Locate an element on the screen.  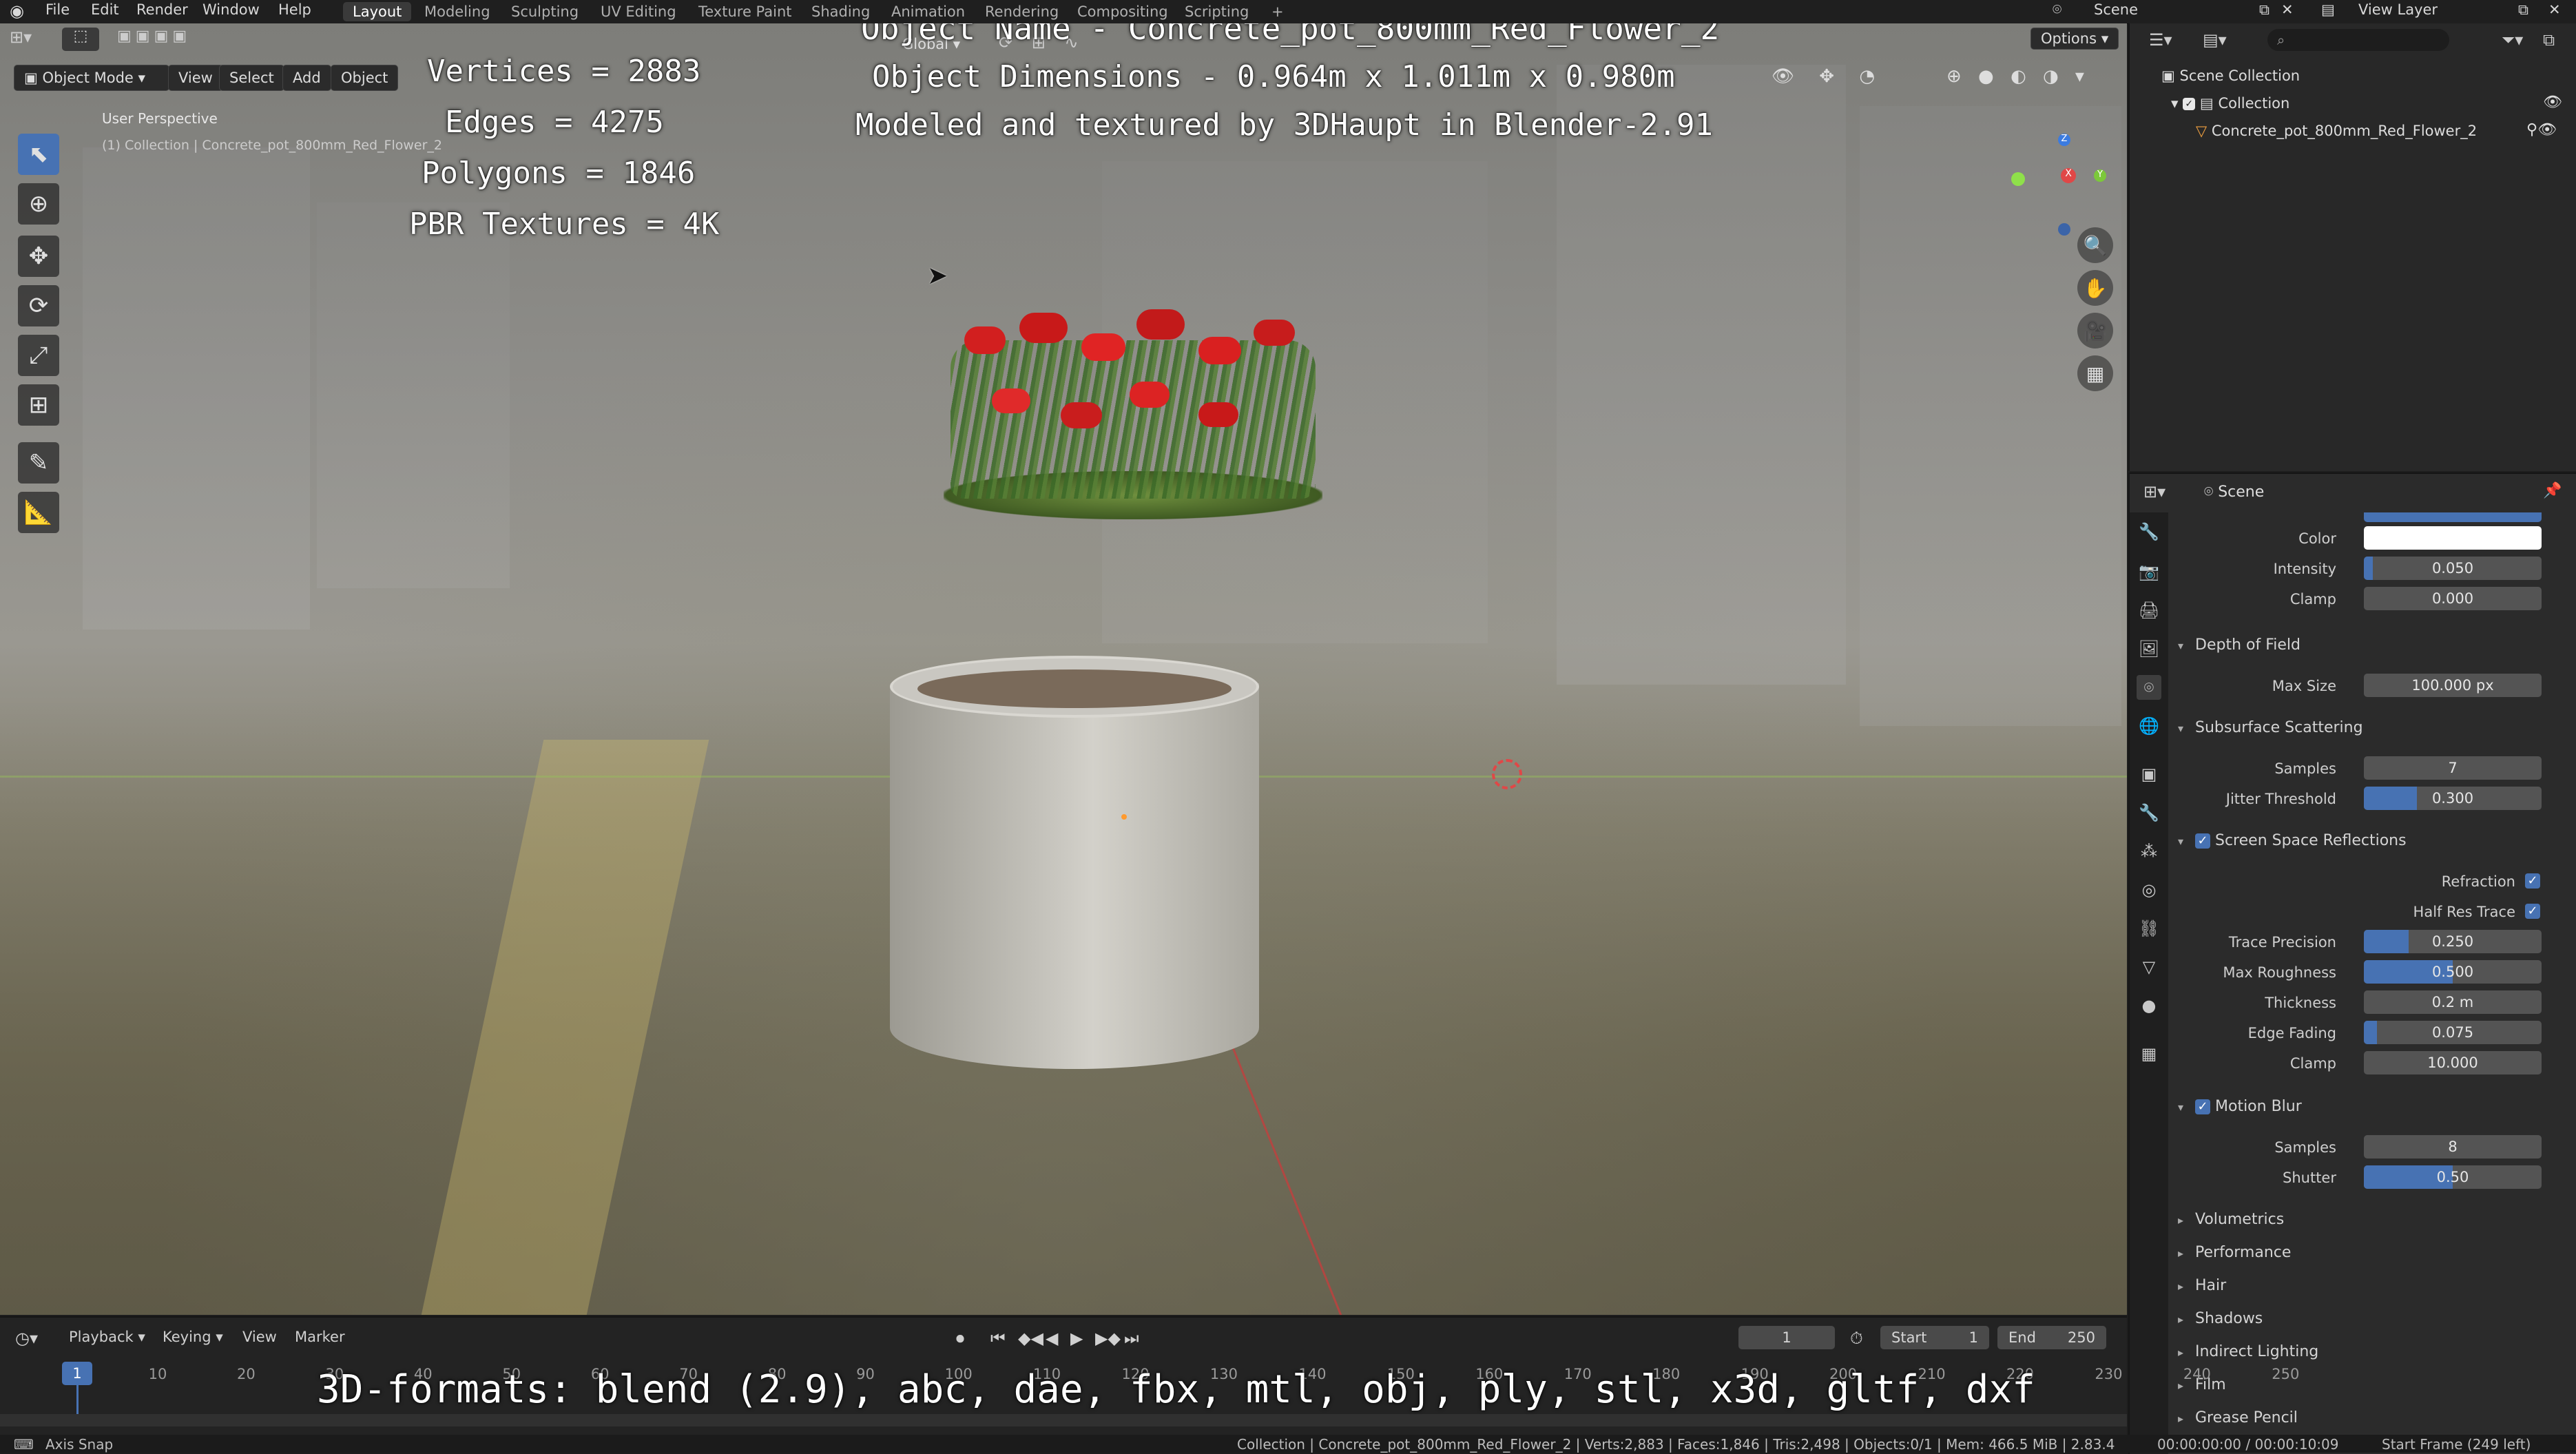
jitter-threshold-slider: 0.300 is located at coordinates (2453, 799).